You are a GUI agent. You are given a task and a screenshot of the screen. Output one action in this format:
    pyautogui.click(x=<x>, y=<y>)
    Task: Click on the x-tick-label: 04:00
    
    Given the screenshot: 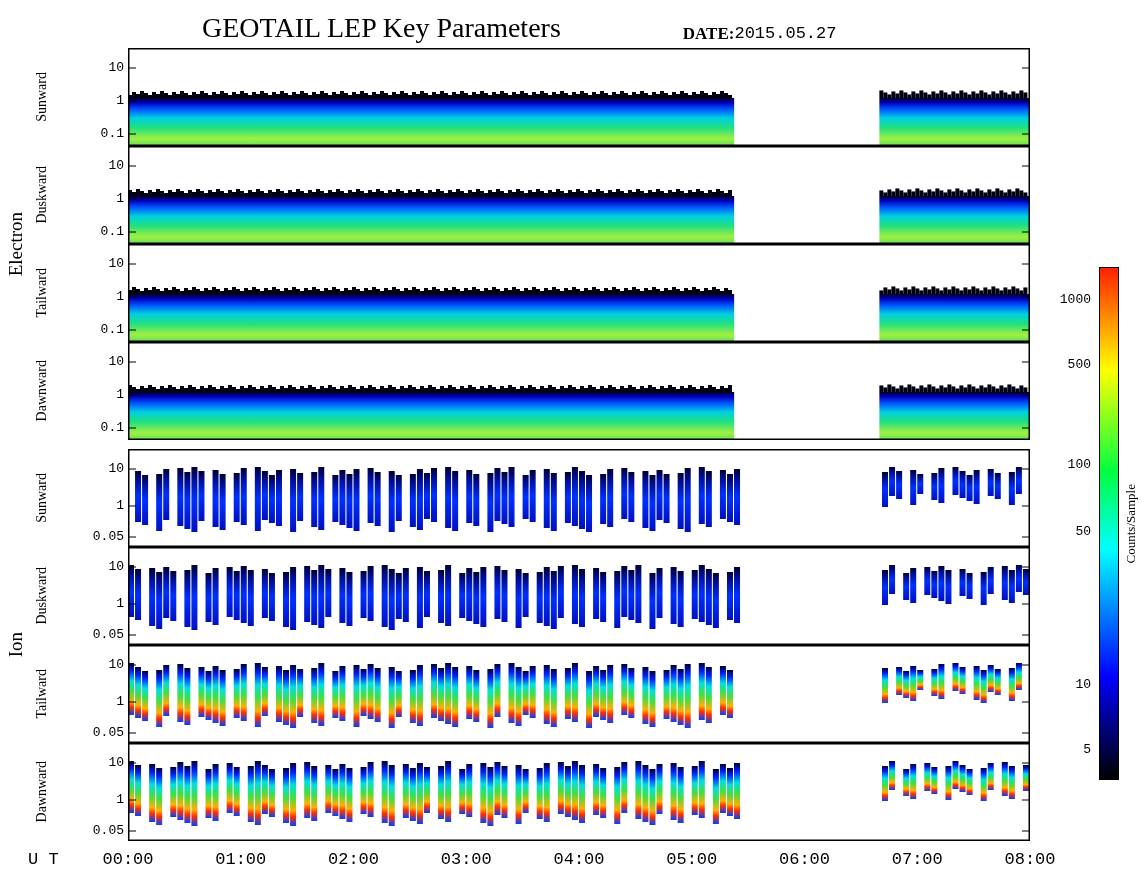 What is the action you would take?
    pyautogui.click(x=579, y=859)
    